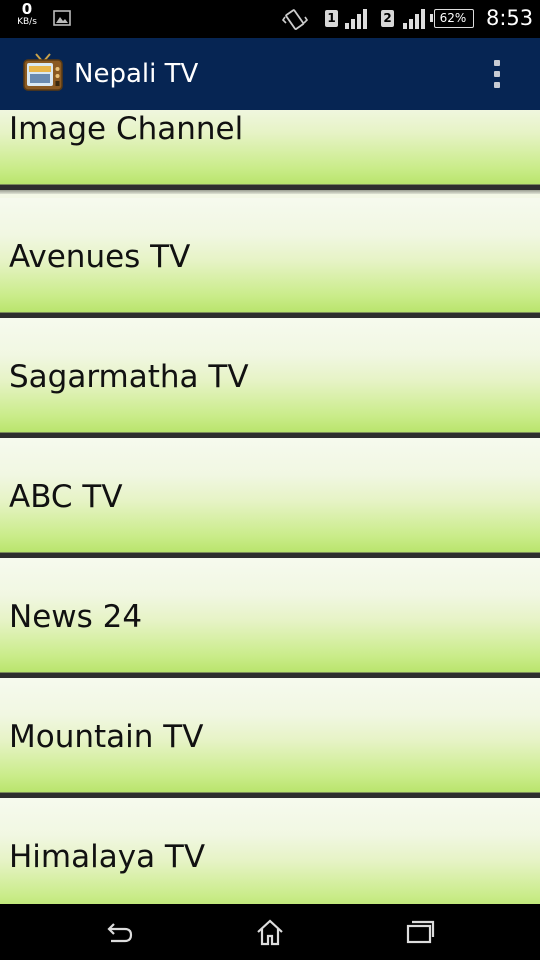 The height and width of the screenshot is (960, 540). I want to click on tv-icon, so click(43, 73).